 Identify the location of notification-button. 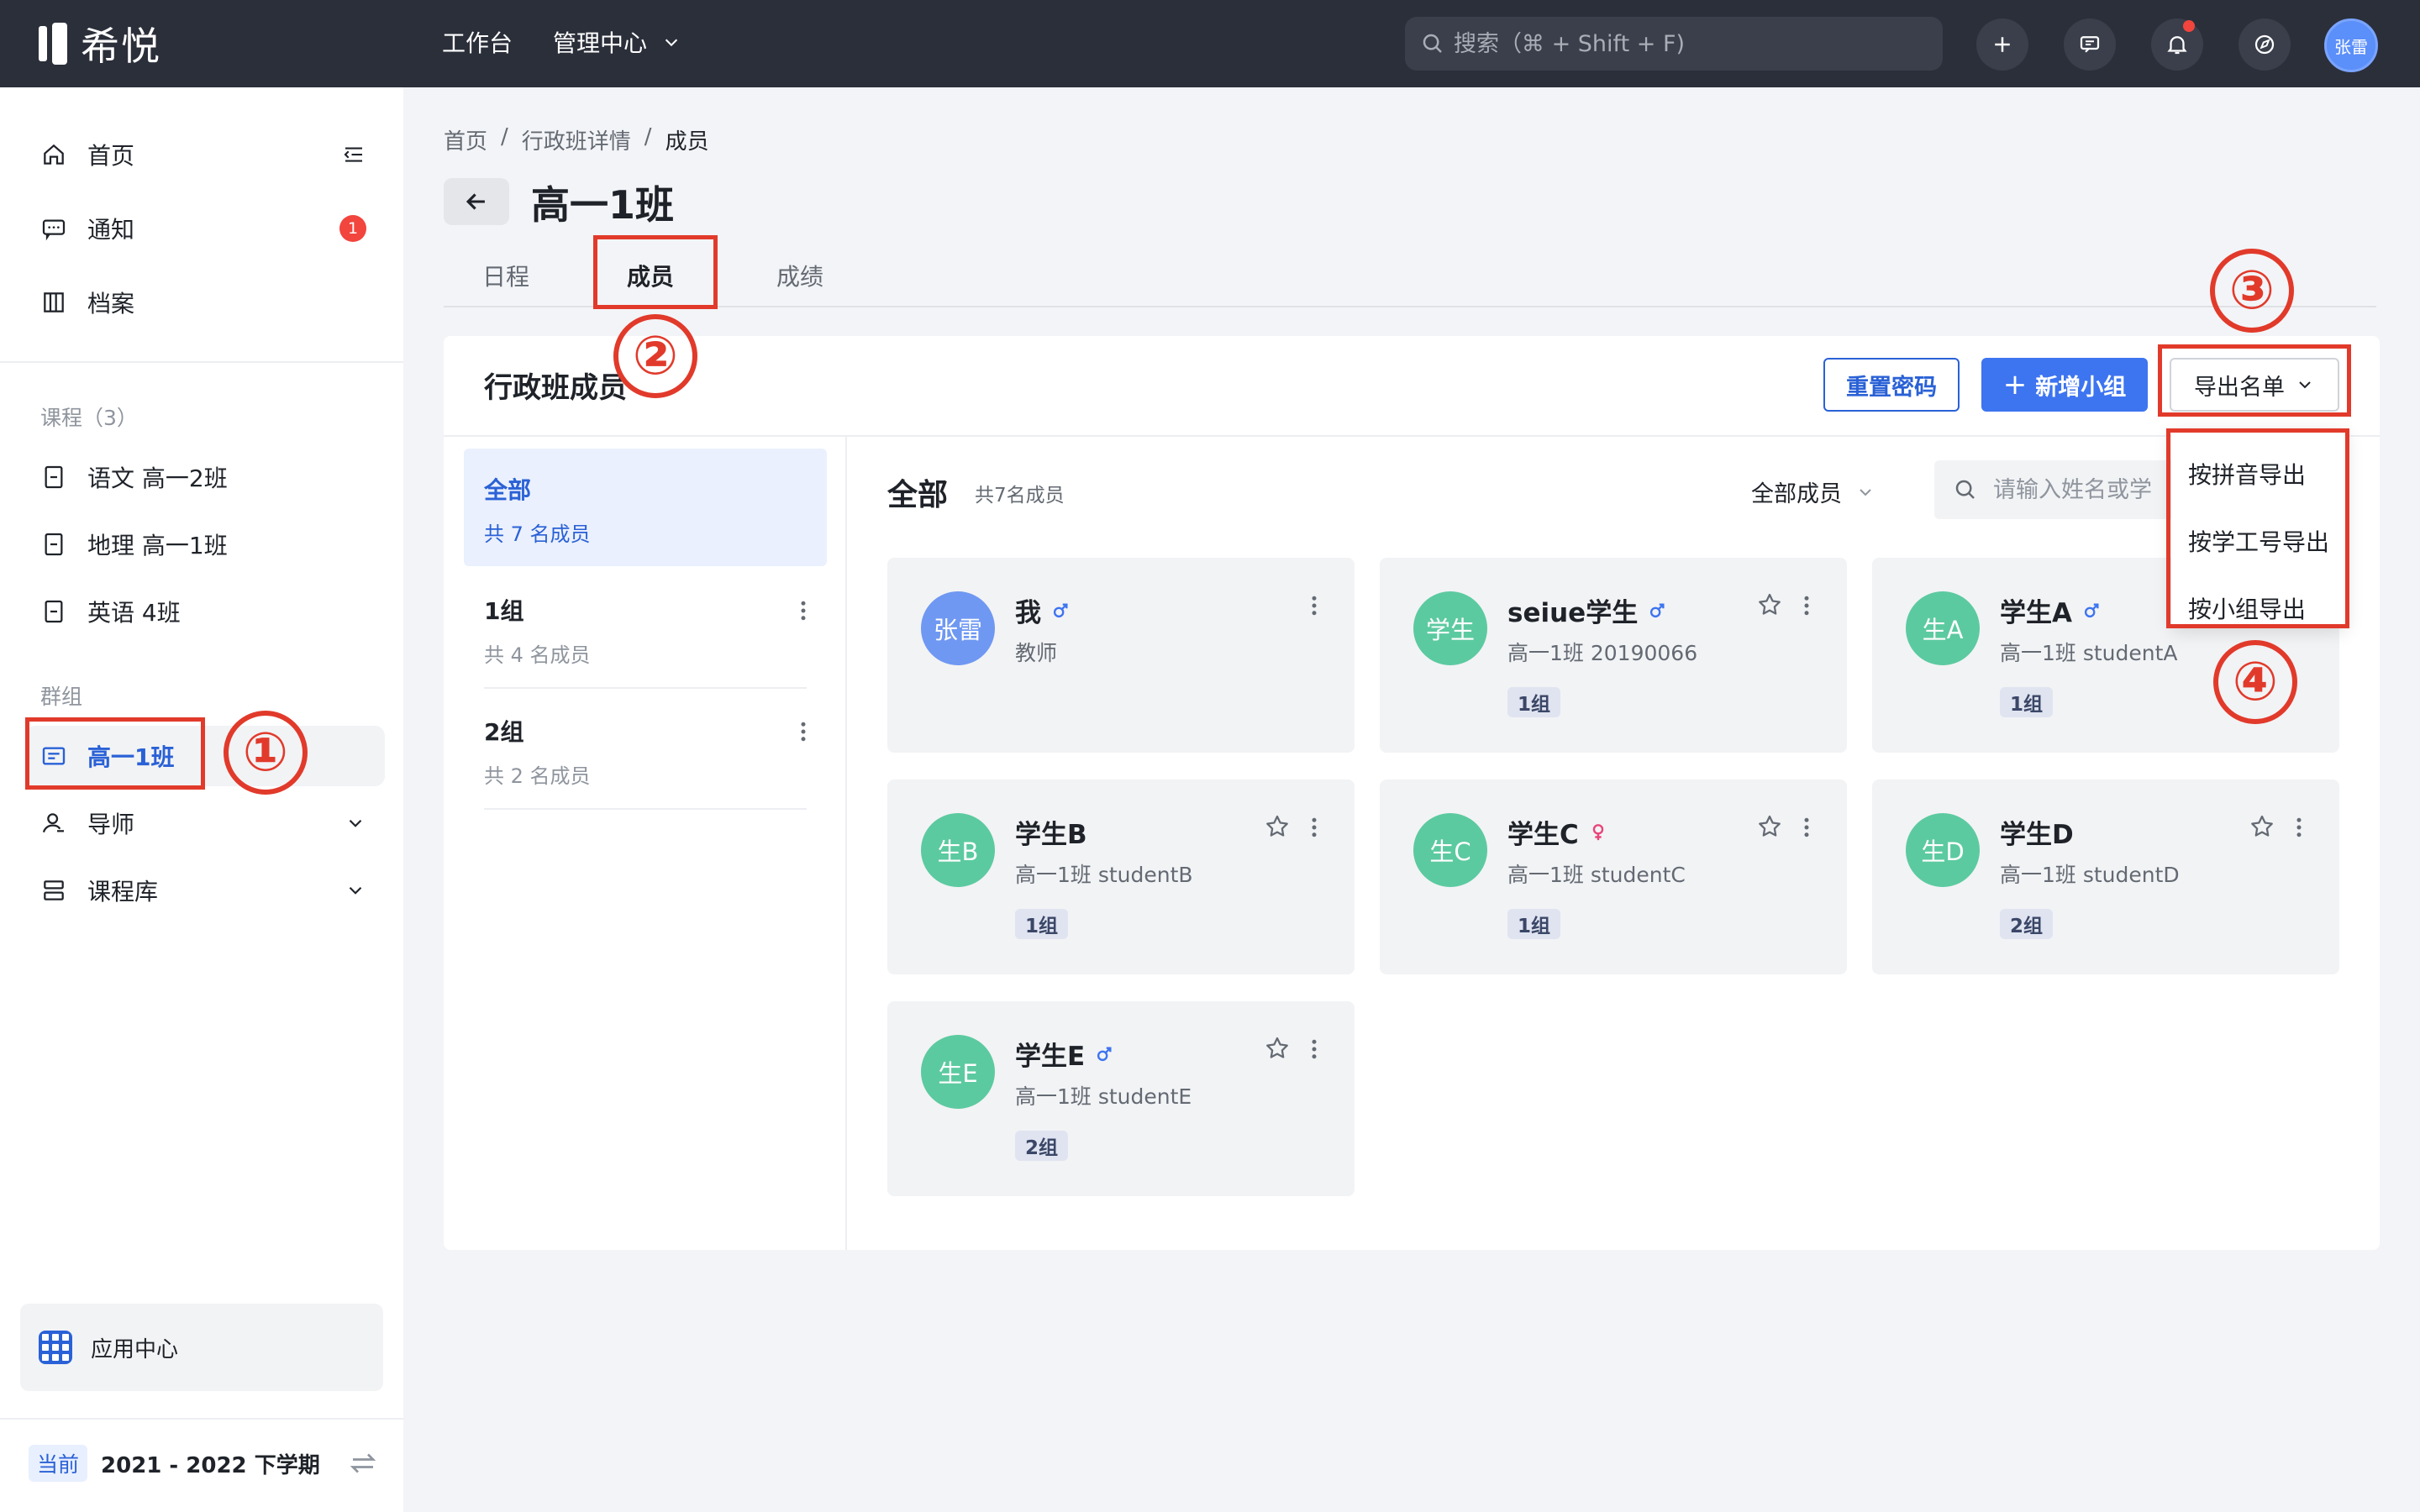
(2177, 44).